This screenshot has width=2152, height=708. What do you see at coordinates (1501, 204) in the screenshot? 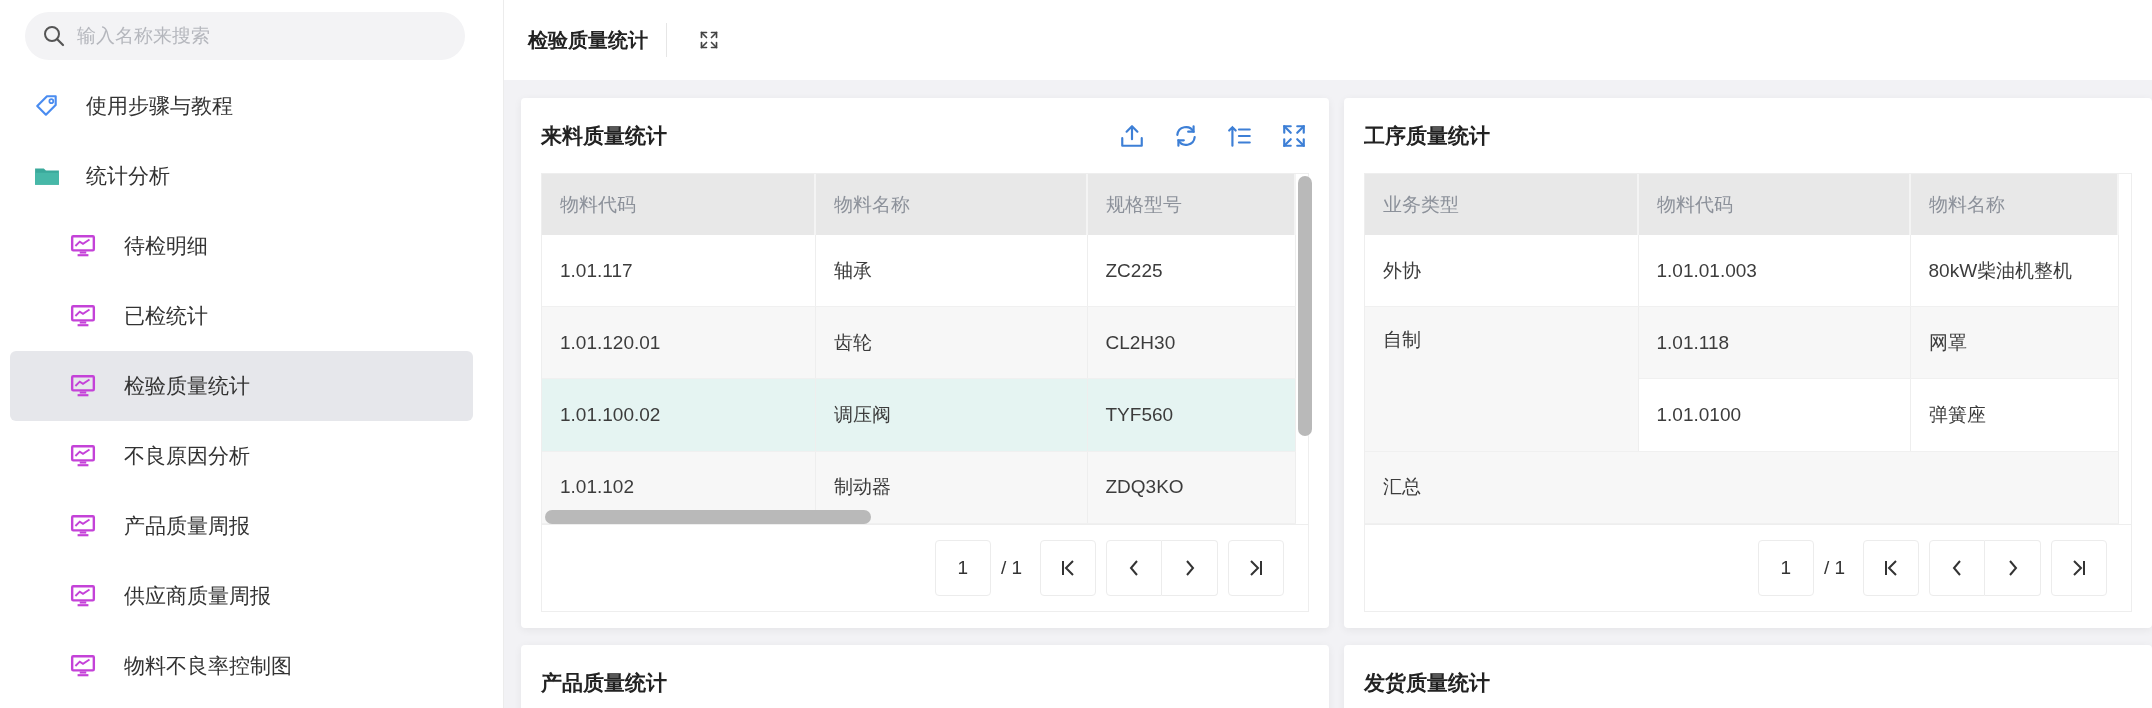
I see `column-header: 业务类型` at bounding box center [1501, 204].